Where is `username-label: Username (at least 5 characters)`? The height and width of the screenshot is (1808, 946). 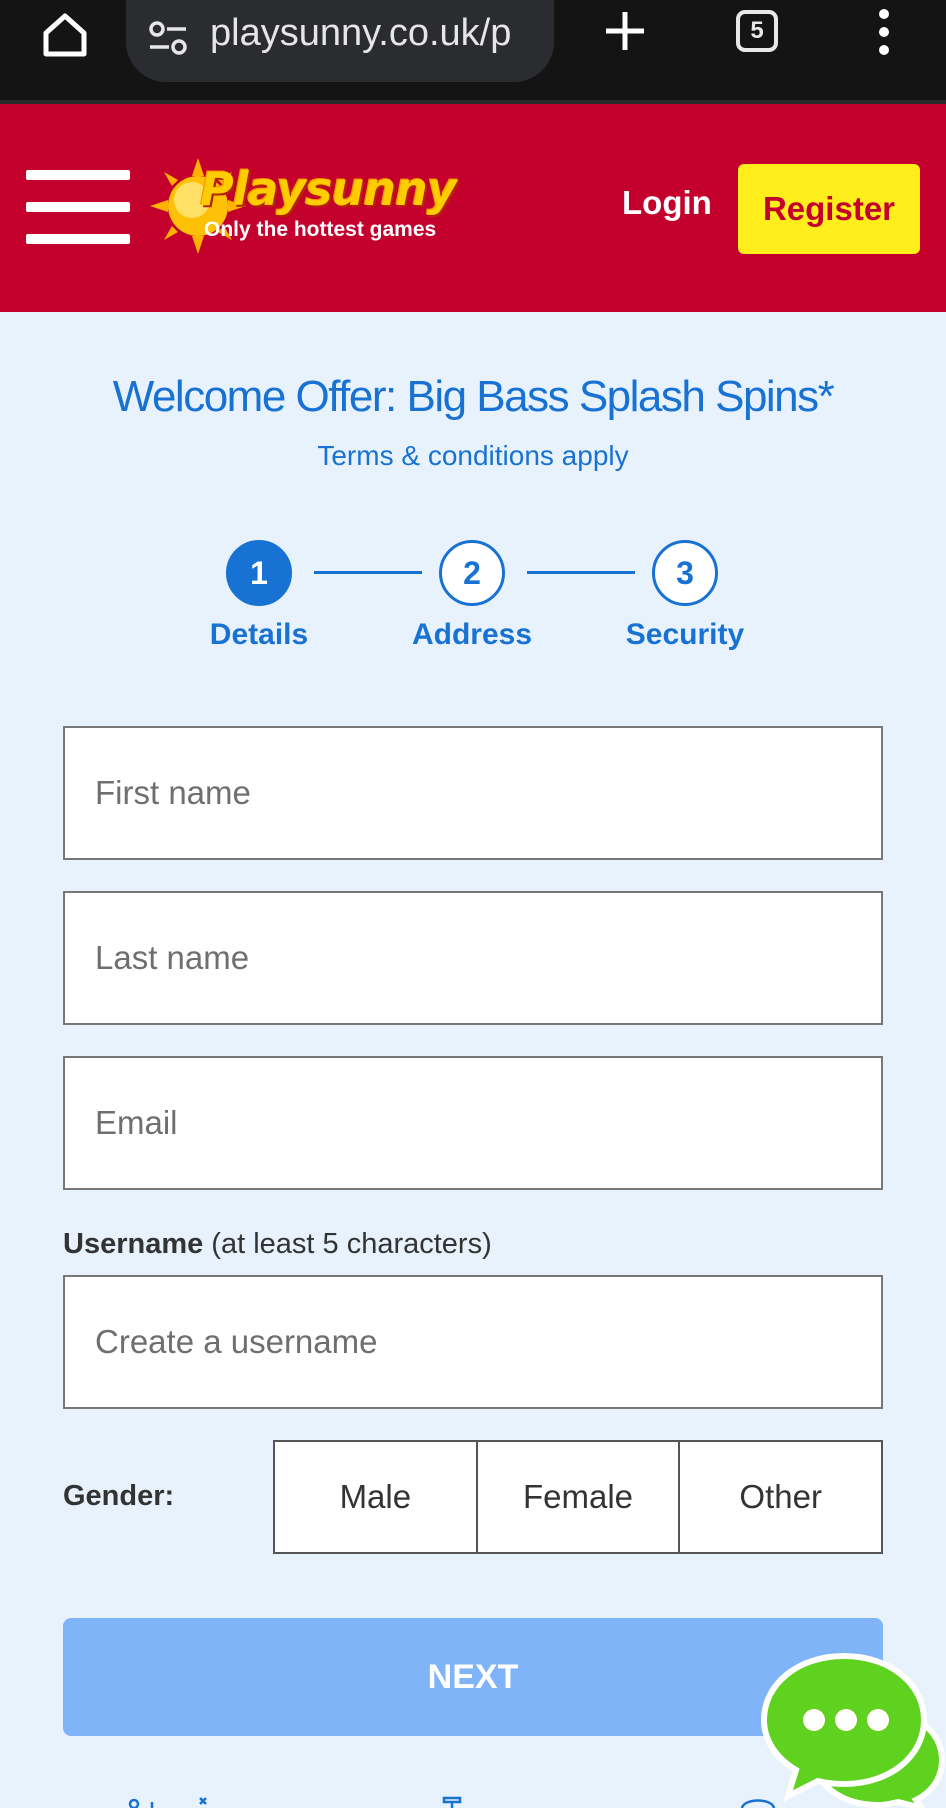
username-label: Username (at least 5 characters) is located at coordinates (277, 1244).